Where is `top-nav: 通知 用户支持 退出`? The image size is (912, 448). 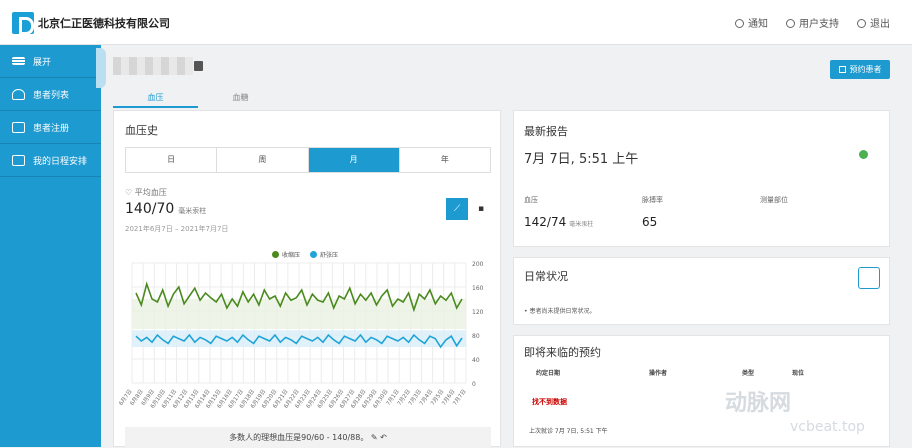 top-nav: 通知 用户支持 退出 is located at coordinates (812, 22).